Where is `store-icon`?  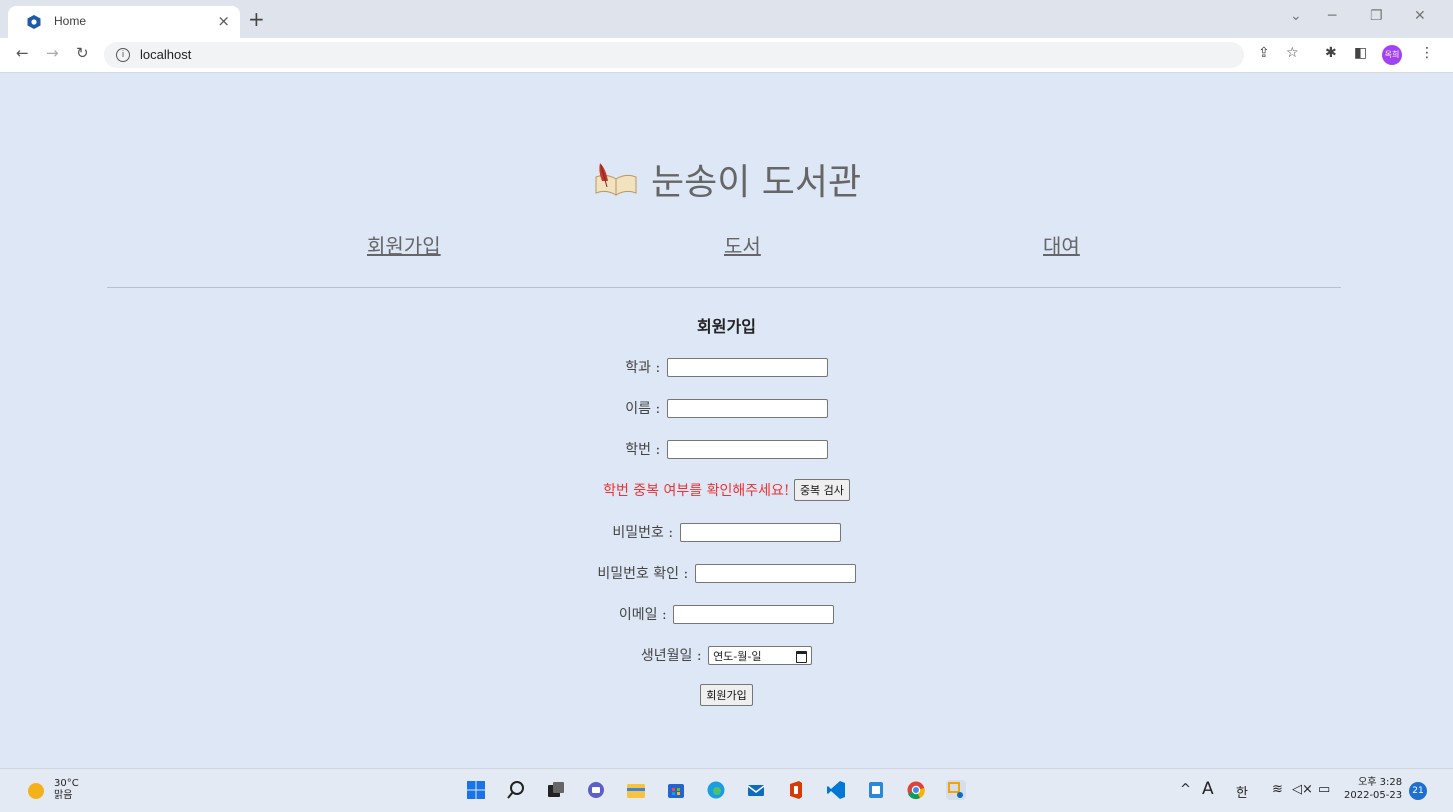
store-icon is located at coordinates (676, 790).